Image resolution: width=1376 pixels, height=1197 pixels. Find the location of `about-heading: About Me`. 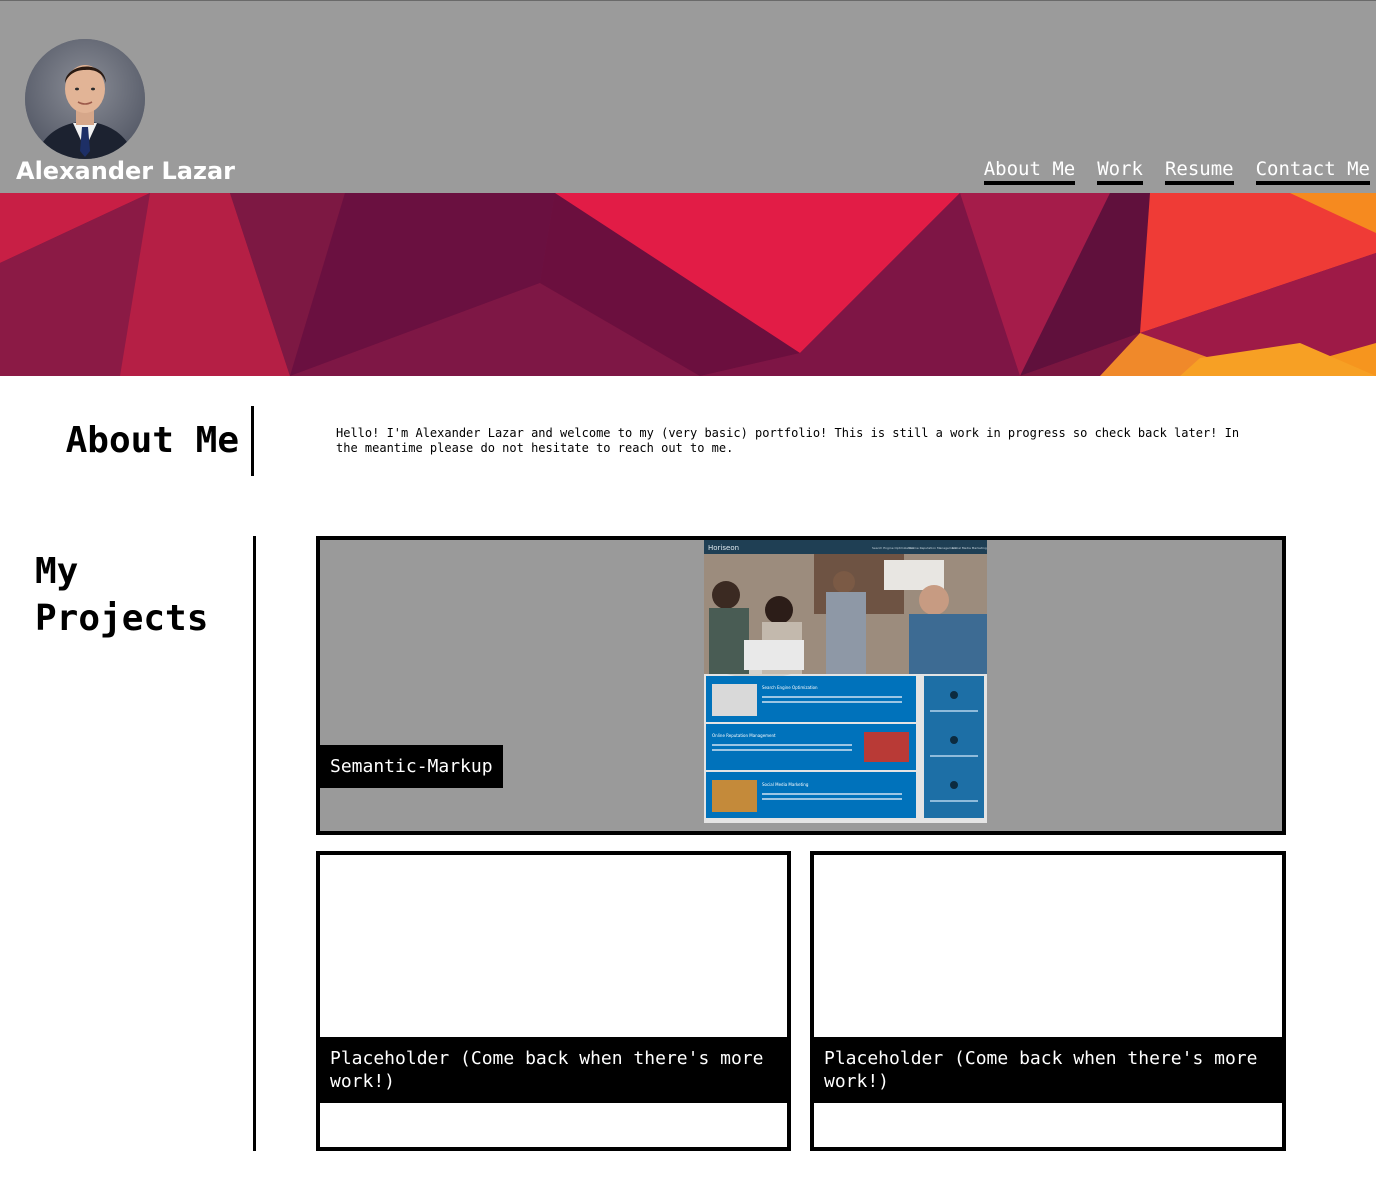

about-heading: About Me is located at coordinates (137, 441).